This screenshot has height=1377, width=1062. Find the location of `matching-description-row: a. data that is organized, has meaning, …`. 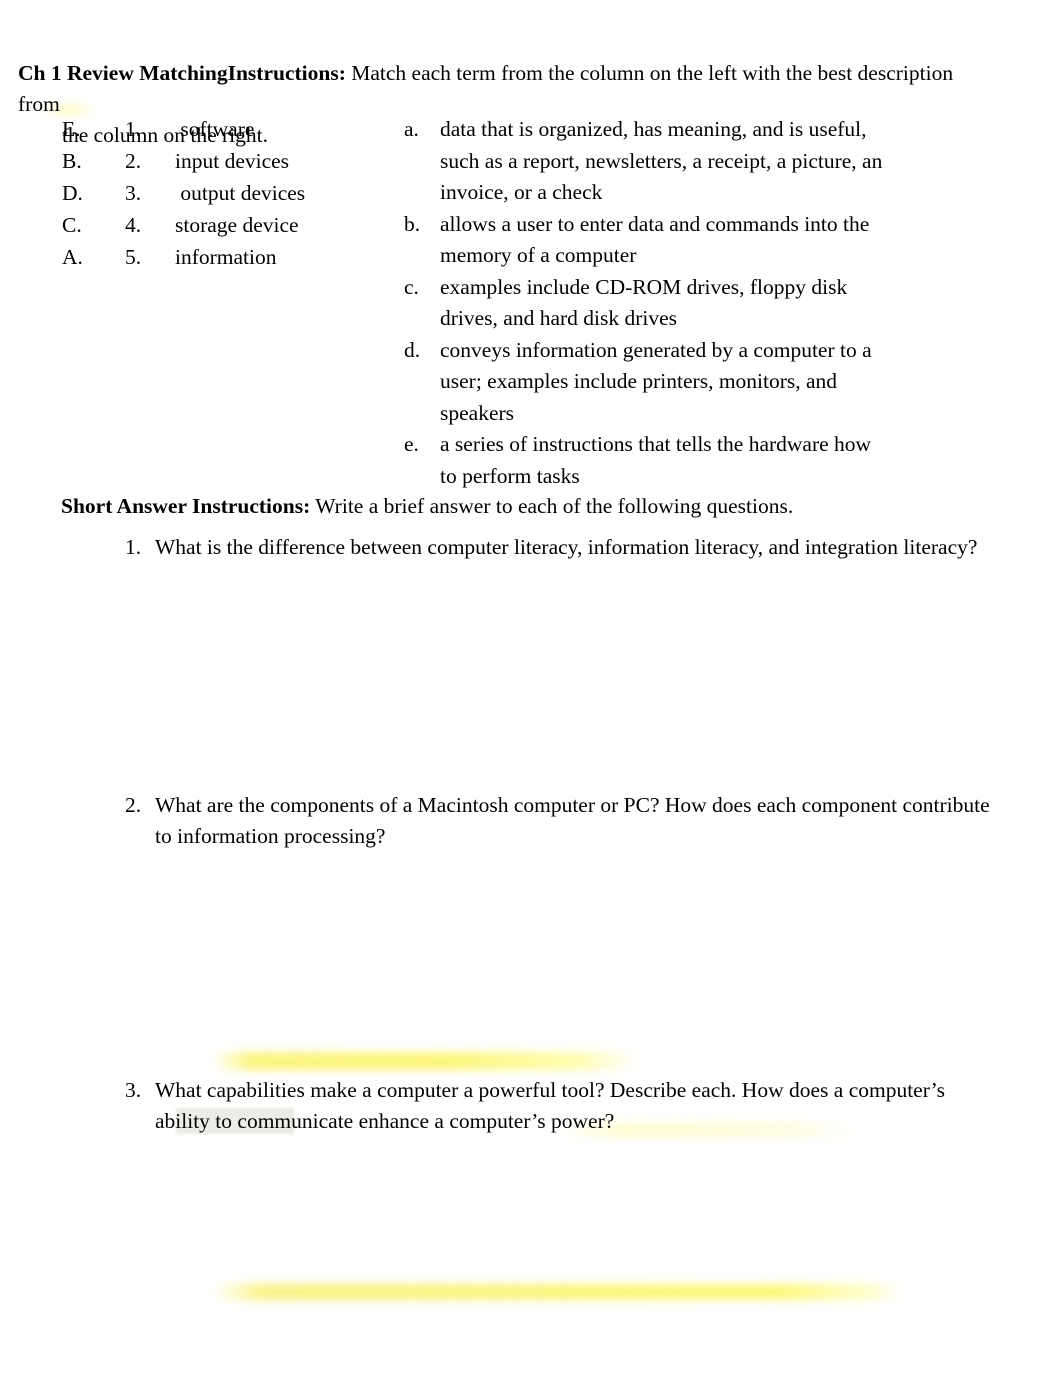

matching-description-row: a. data that is organized, has meaning, … is located at coordinates (674, 161).